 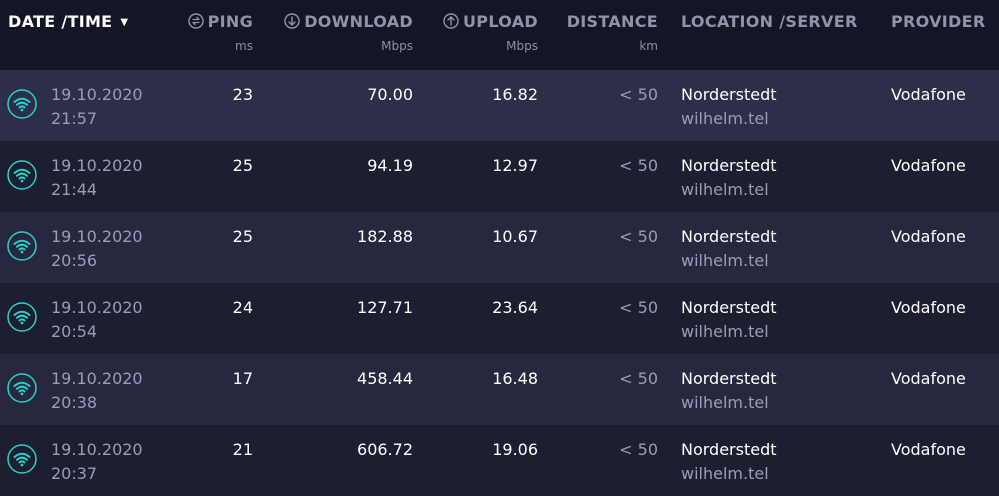 What do you see at coordinates (390, 165) in the screenshot?
I see `row-download: 94.19` at bounding box center [390, 165].